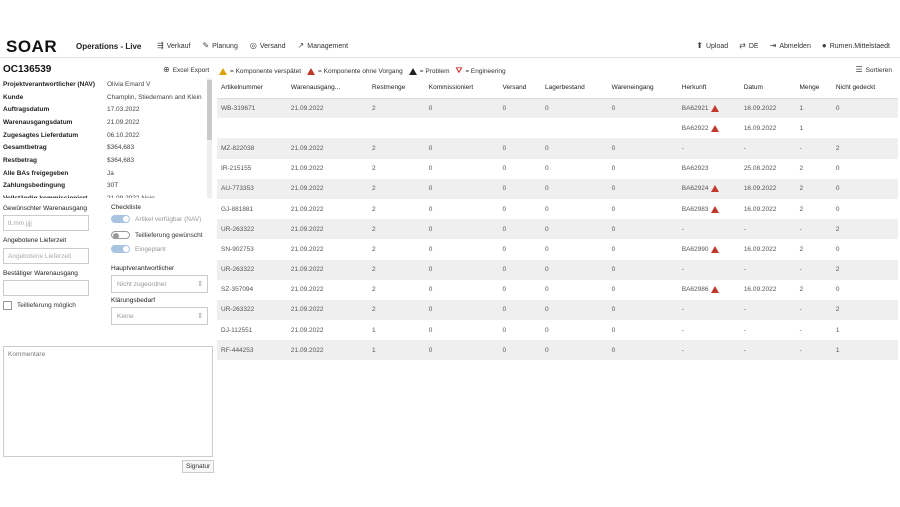 Image resolution: width=900 pixels, height=507 pixels. I want to click on detail-row: Zugesagtes Lieferdatum 06.10.2022, so click(105, 135).